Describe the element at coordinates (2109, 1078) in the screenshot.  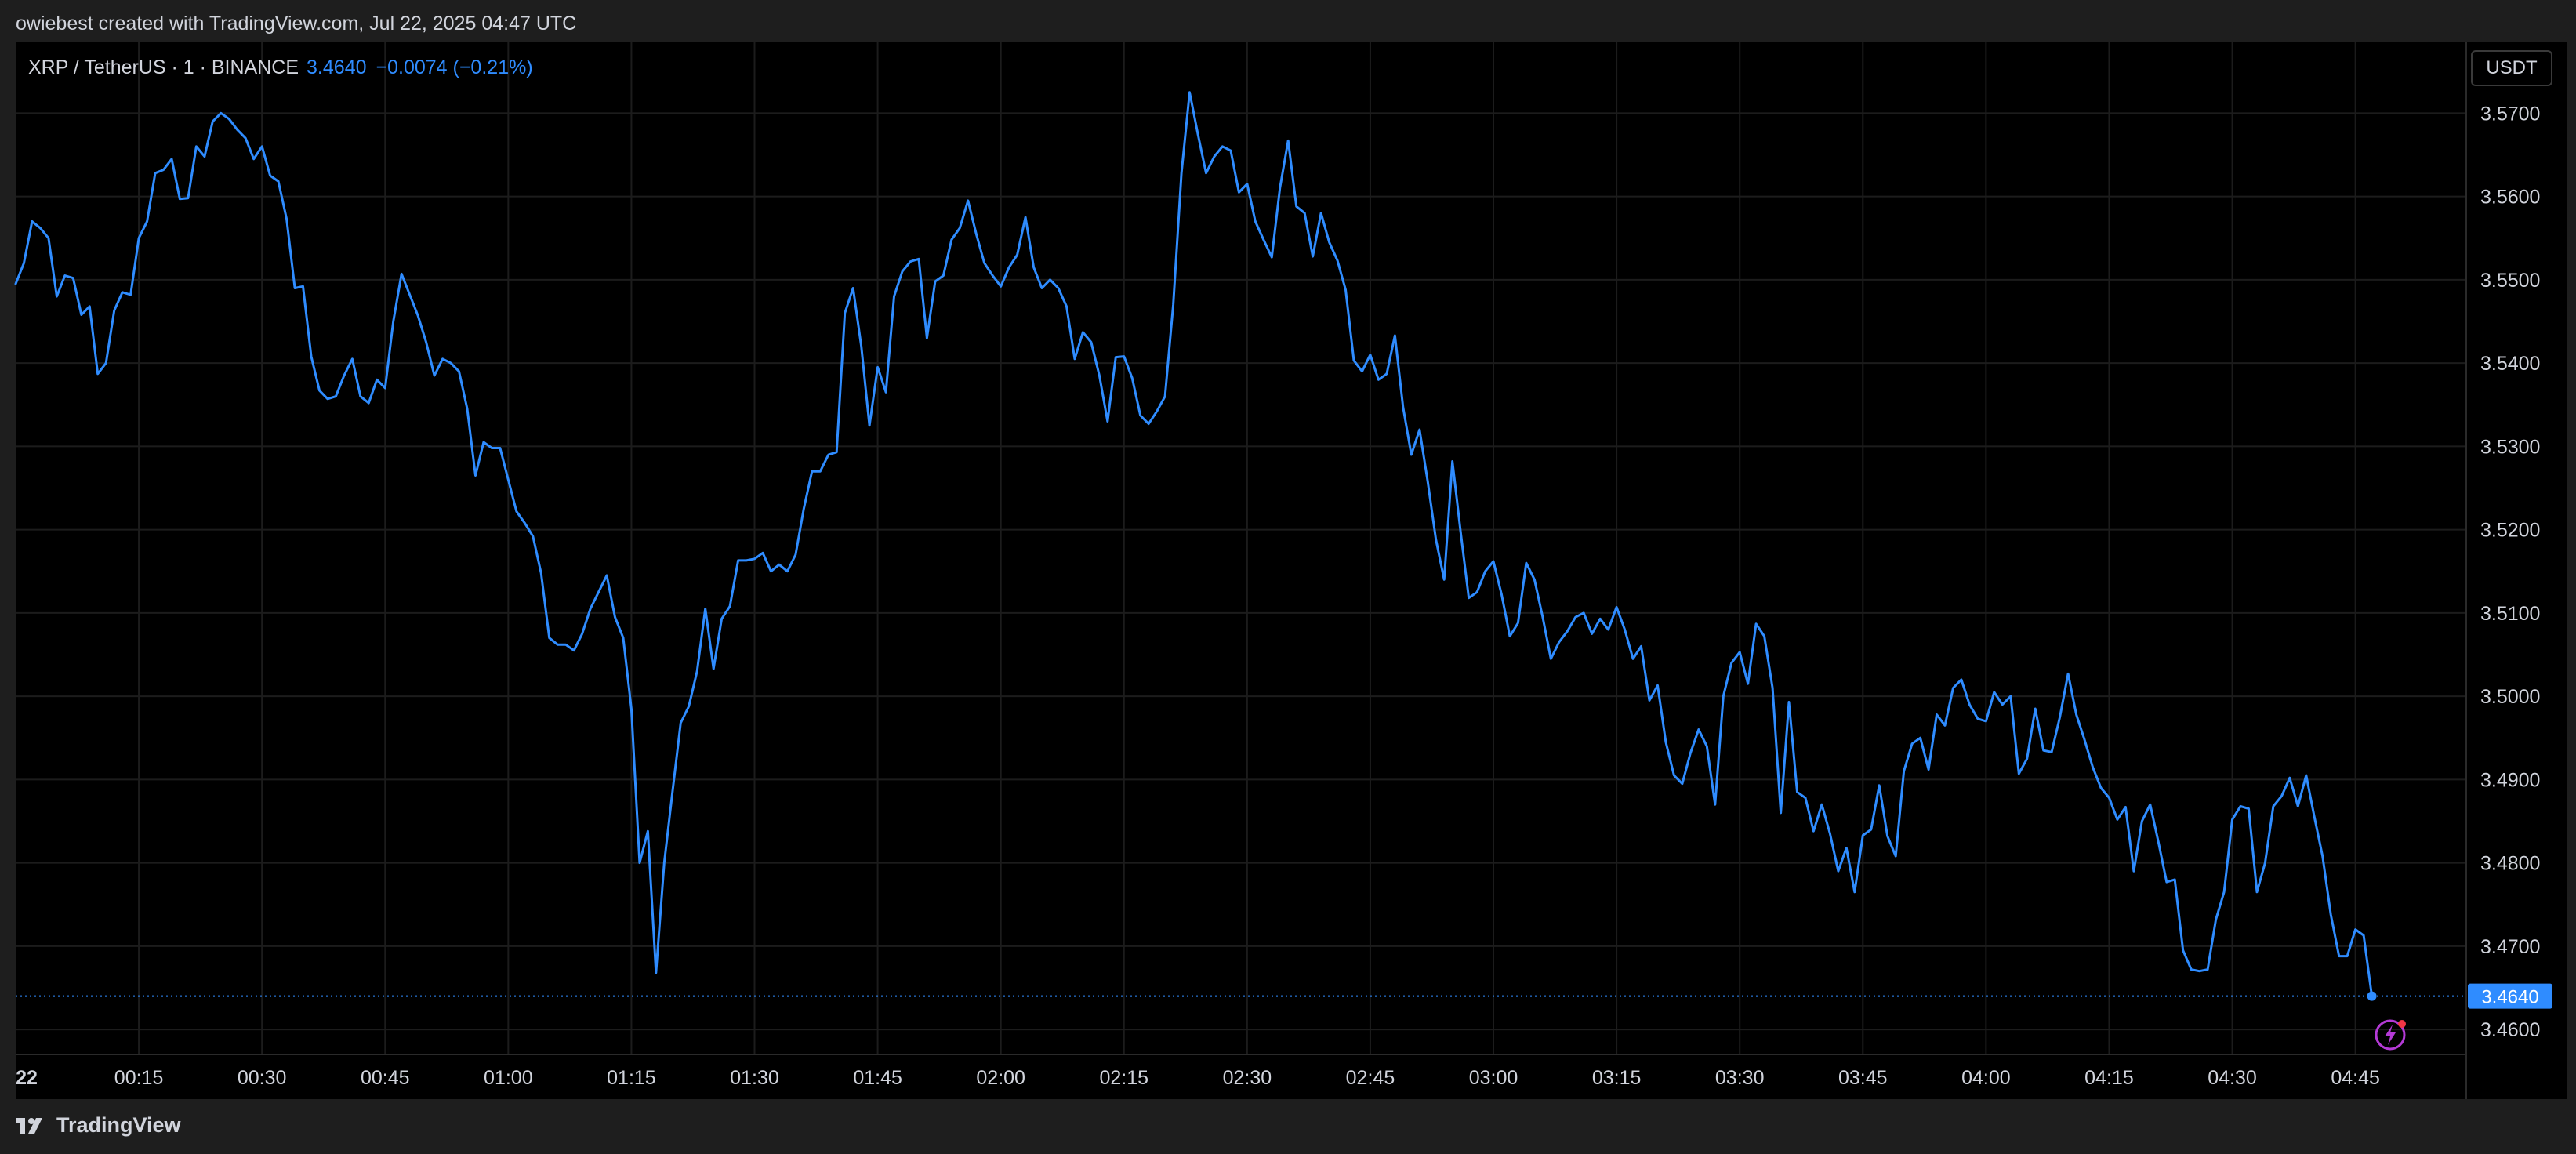
I see `time-axis-label: 04:15` at that location.